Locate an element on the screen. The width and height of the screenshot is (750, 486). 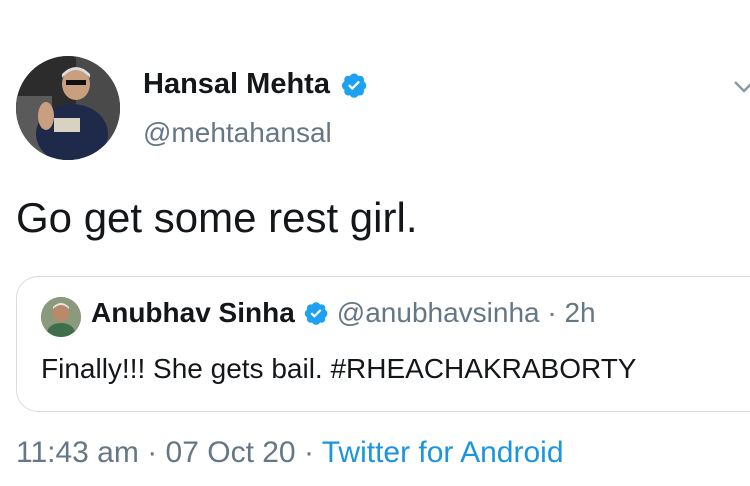
avatar is located at coordinates (68, 108).